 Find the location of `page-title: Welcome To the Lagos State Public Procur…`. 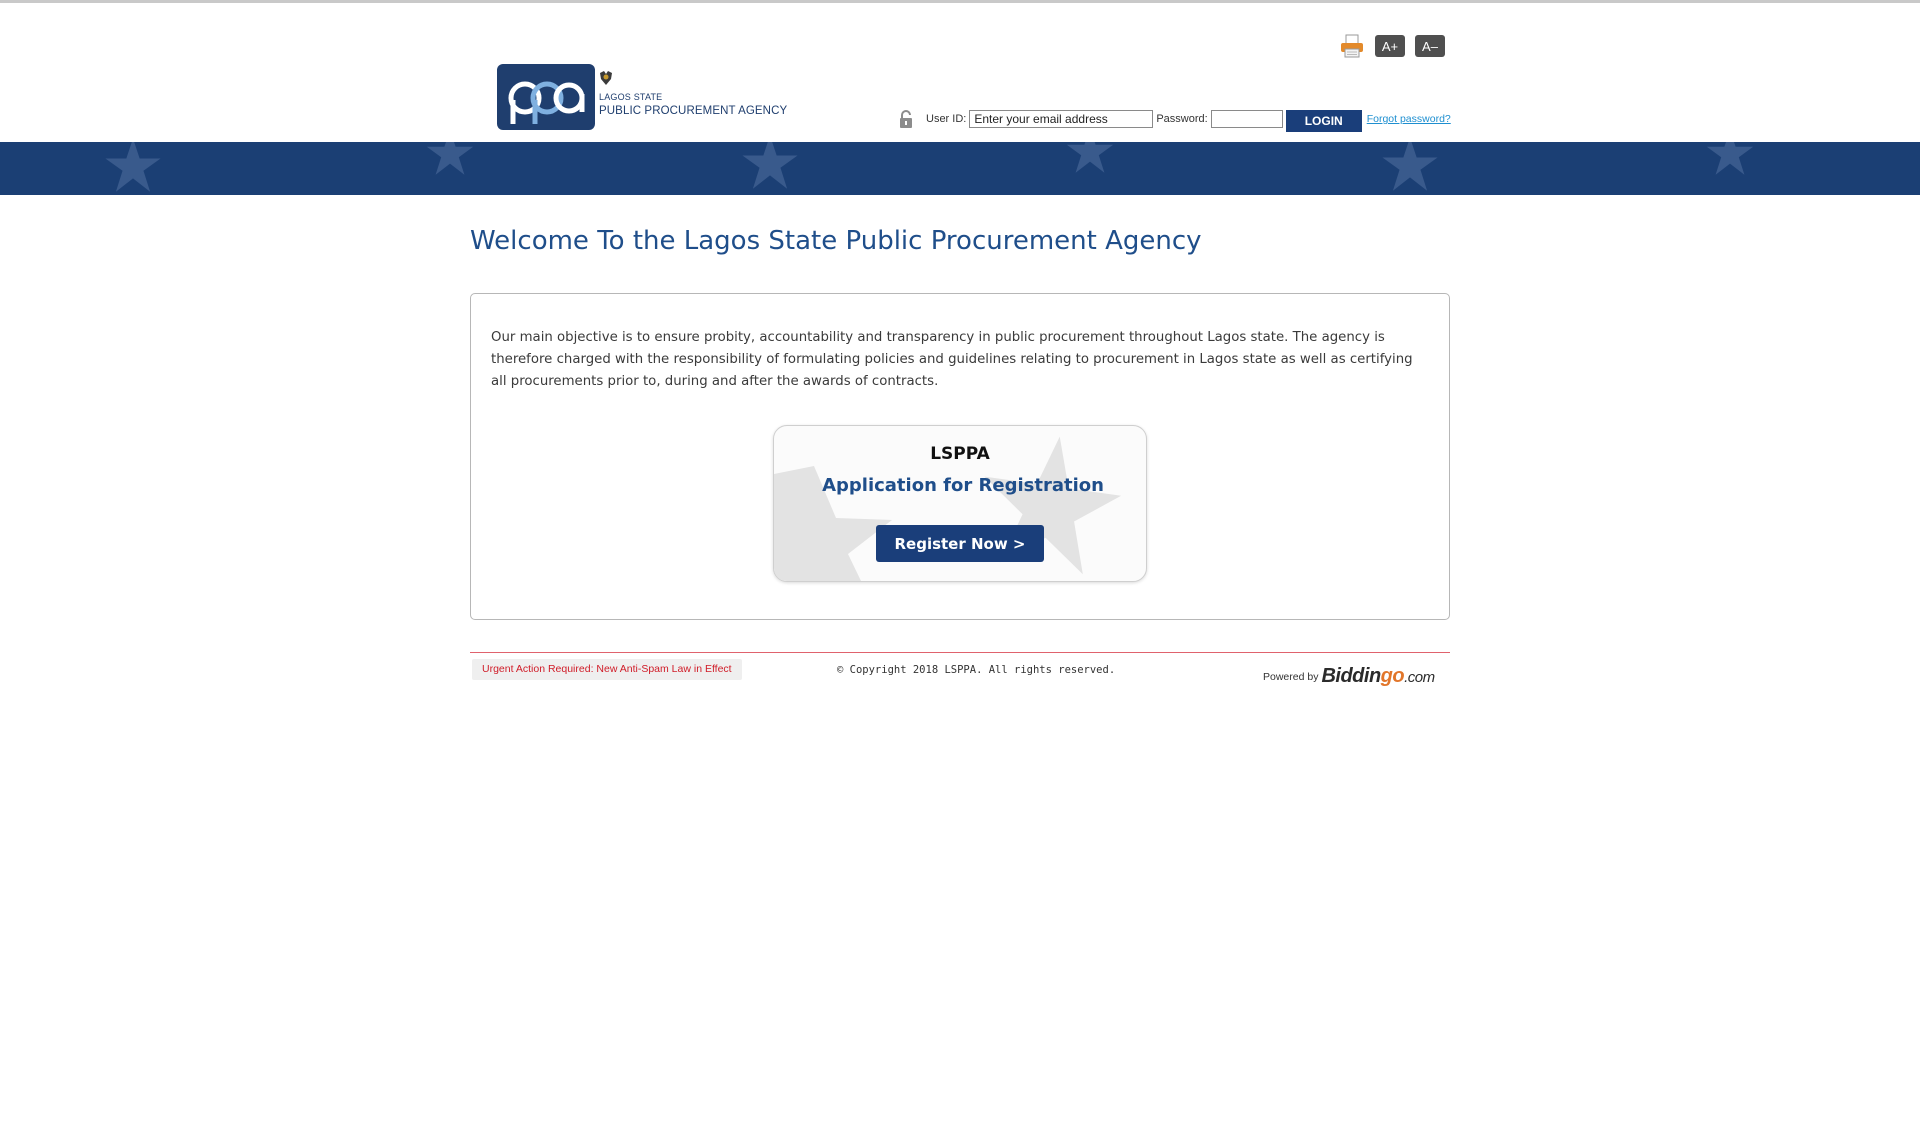

page-title: Welcome To the Lagos State Public Procur… is located at coordinates (836, 241).